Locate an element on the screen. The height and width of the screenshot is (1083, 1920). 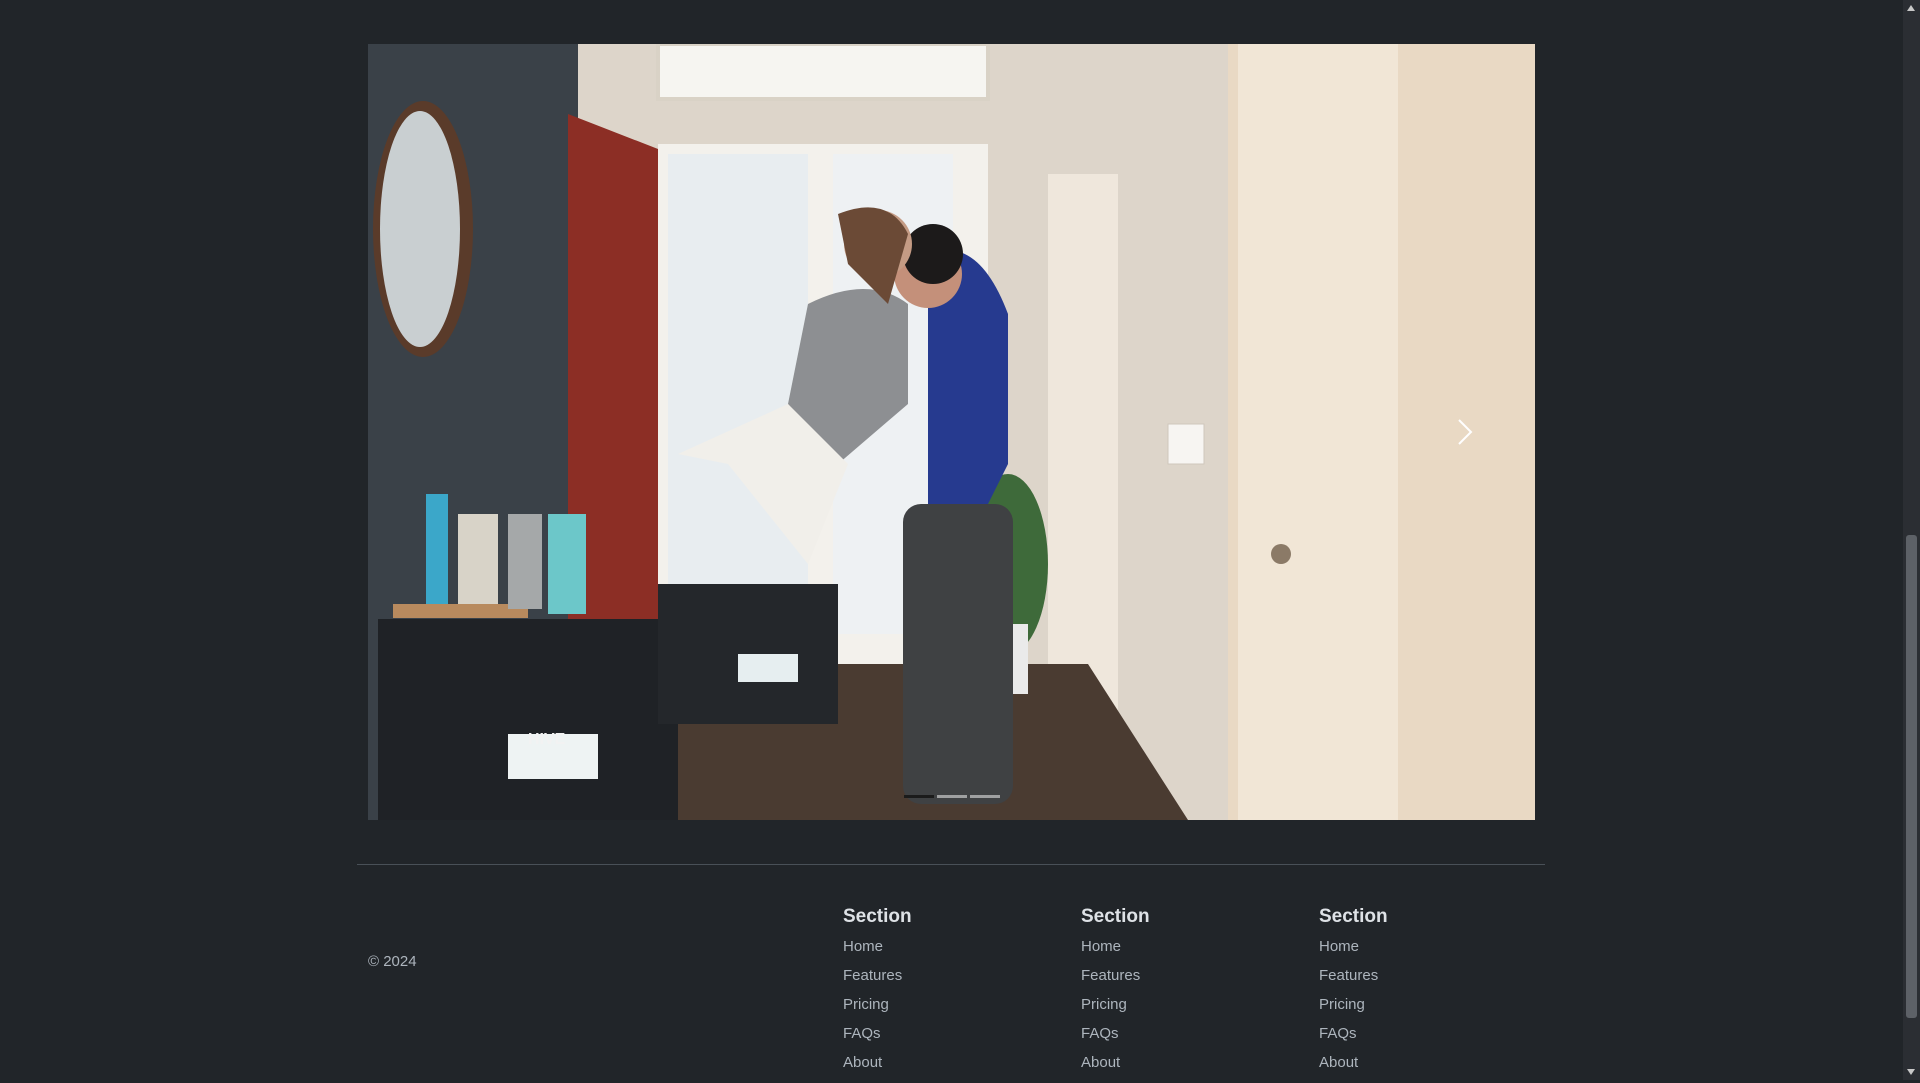
carousel-indicators is located at coordinates (951, 796).